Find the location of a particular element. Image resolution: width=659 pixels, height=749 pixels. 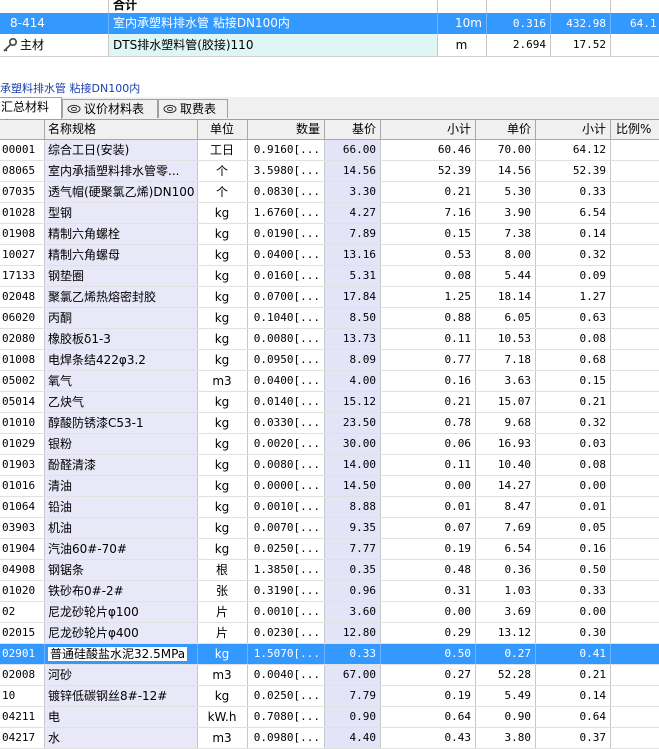

cell-subtotal2: 0.14 is located at coordinates (572, 696).